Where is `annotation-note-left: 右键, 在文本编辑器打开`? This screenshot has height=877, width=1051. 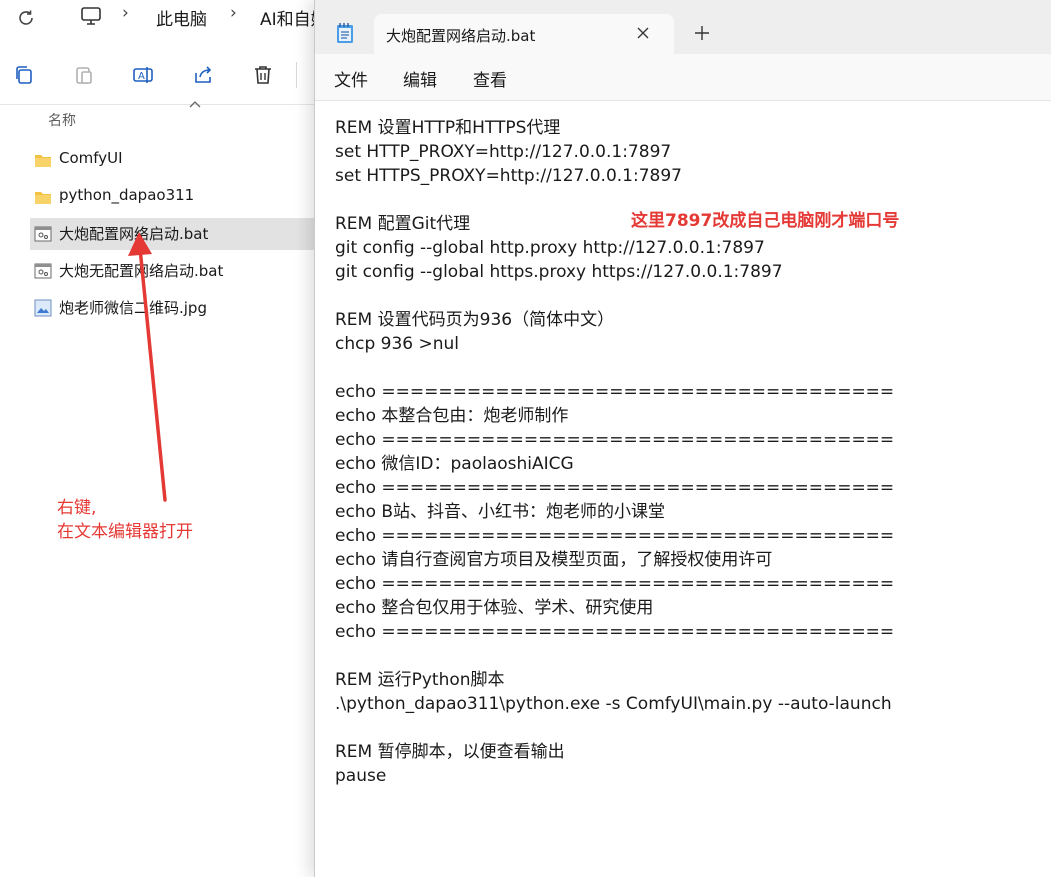
annotation-note-left: 右键, 在文本编辑器打开 is located at coordinates (125, 520).